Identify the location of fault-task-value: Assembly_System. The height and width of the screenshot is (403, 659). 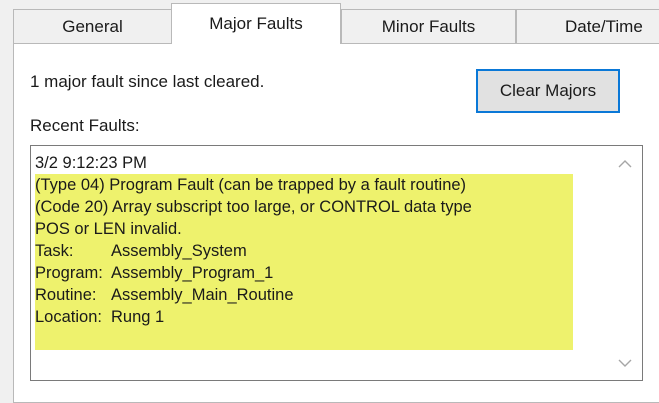
(179, 251).